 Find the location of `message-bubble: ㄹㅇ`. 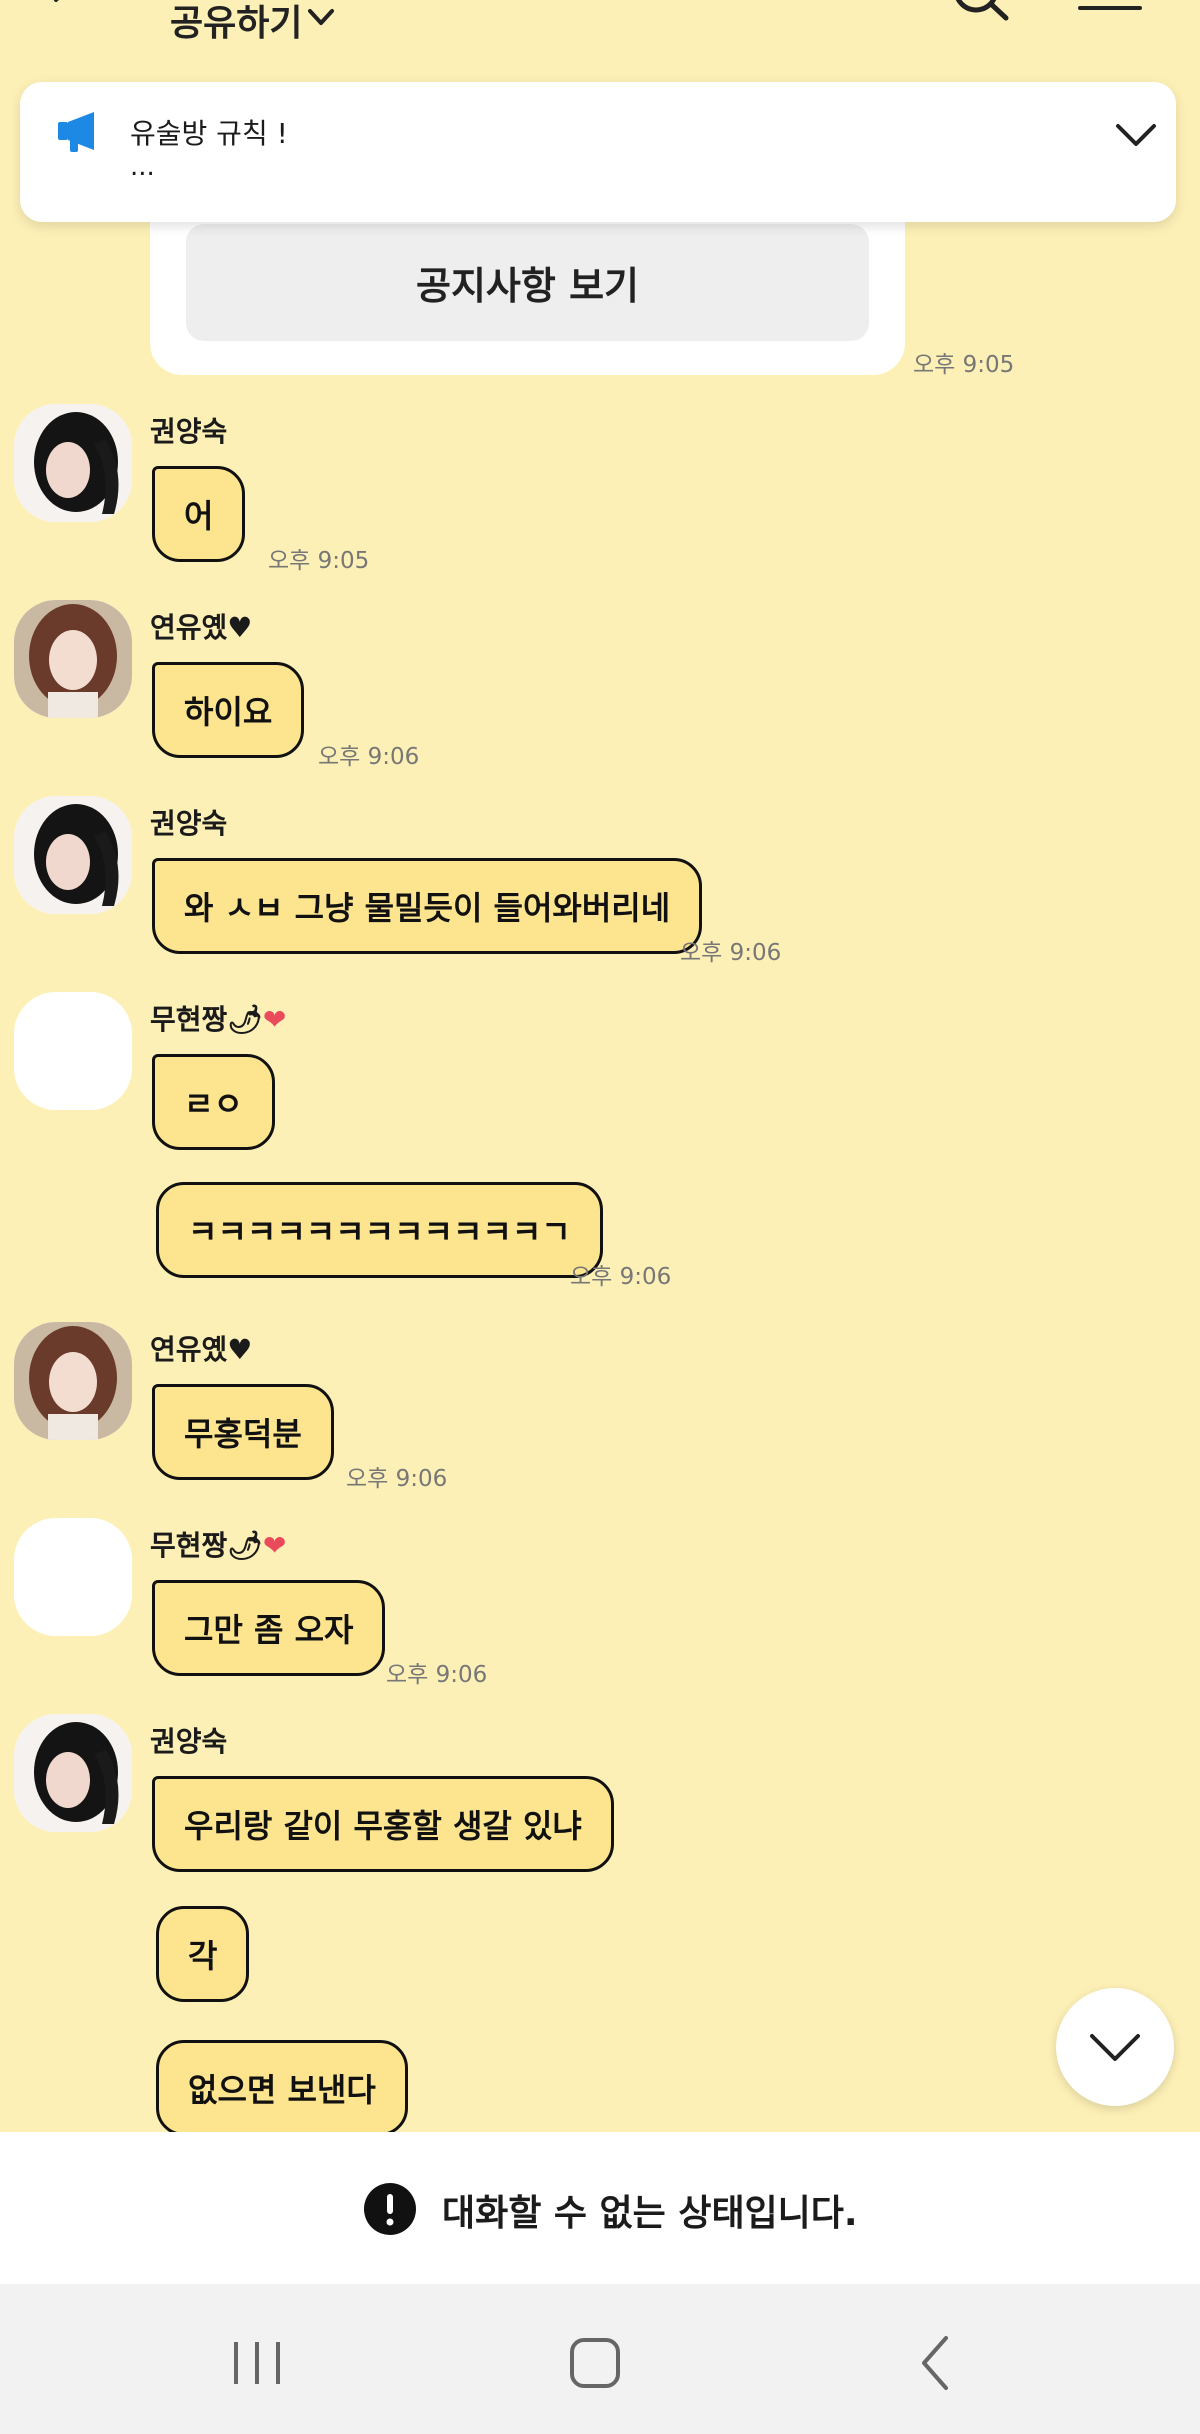

message-bubble: ㄹㅇ is located at coordinates (213, 1102).